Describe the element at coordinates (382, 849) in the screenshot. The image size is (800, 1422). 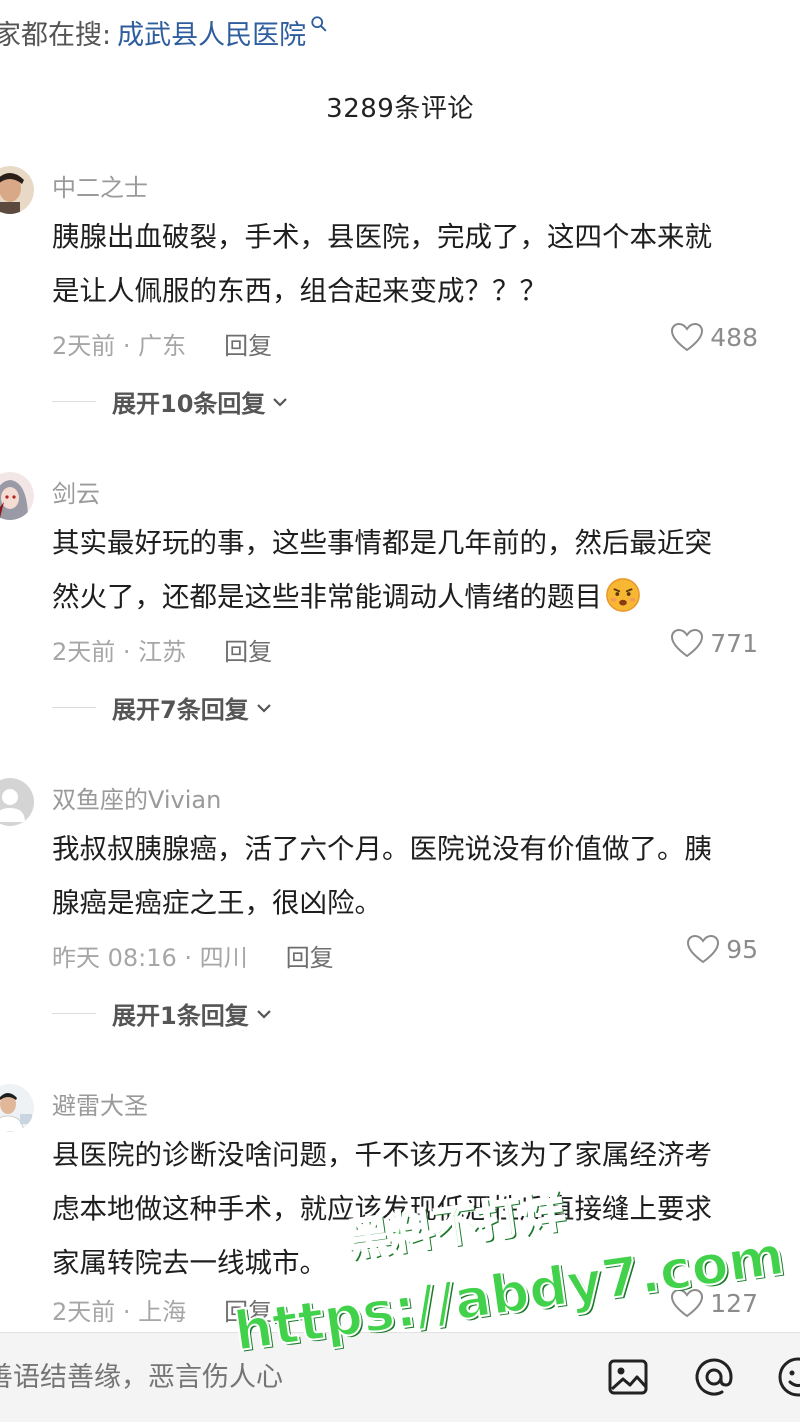
I see `comment-text-line: 我叔叔胰腺癌，活了六个月。医院说没有价值做了。胰` at that location.